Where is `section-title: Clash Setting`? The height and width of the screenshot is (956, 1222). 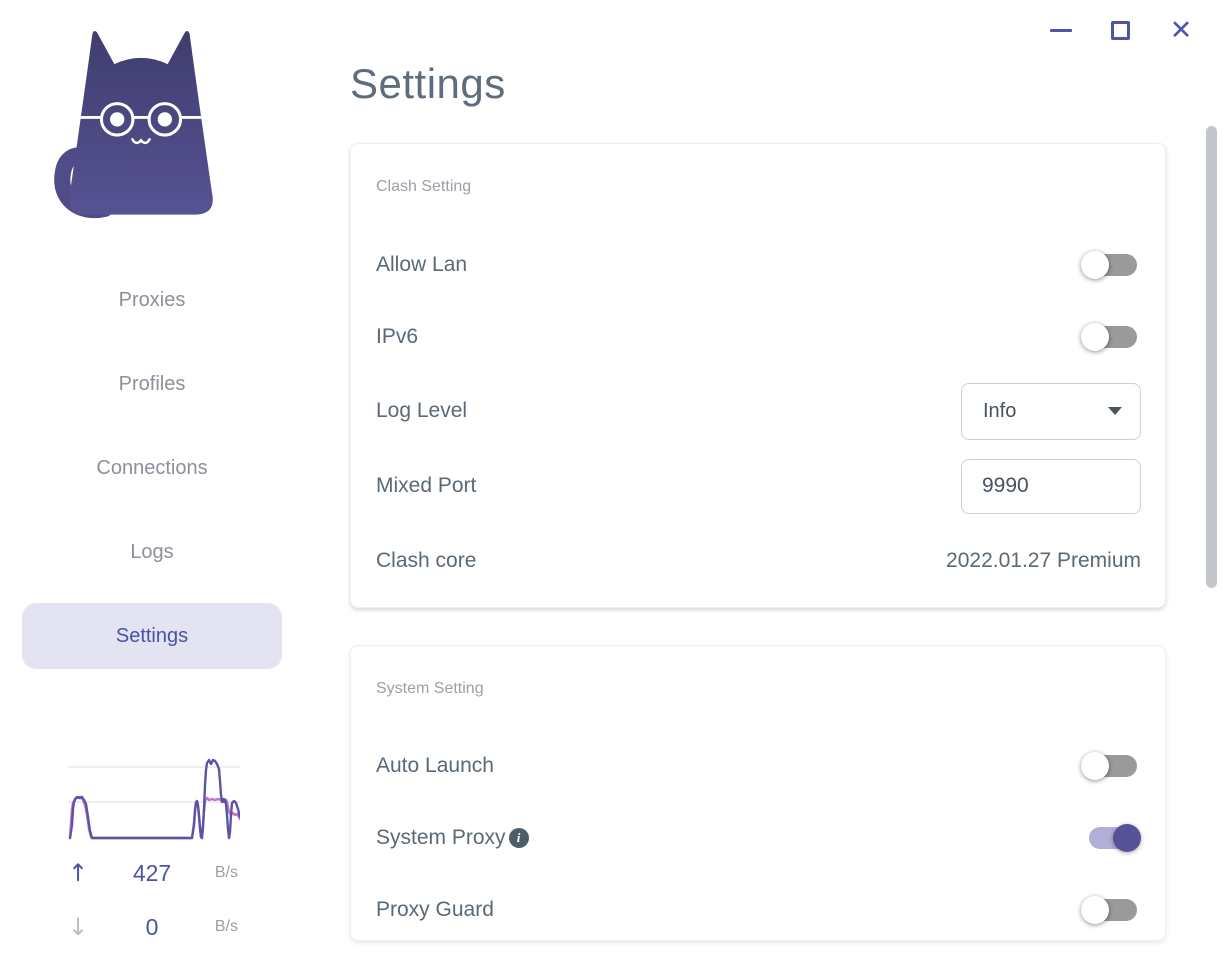
section-title: Clash Setting is located at coordinates (424, 186).